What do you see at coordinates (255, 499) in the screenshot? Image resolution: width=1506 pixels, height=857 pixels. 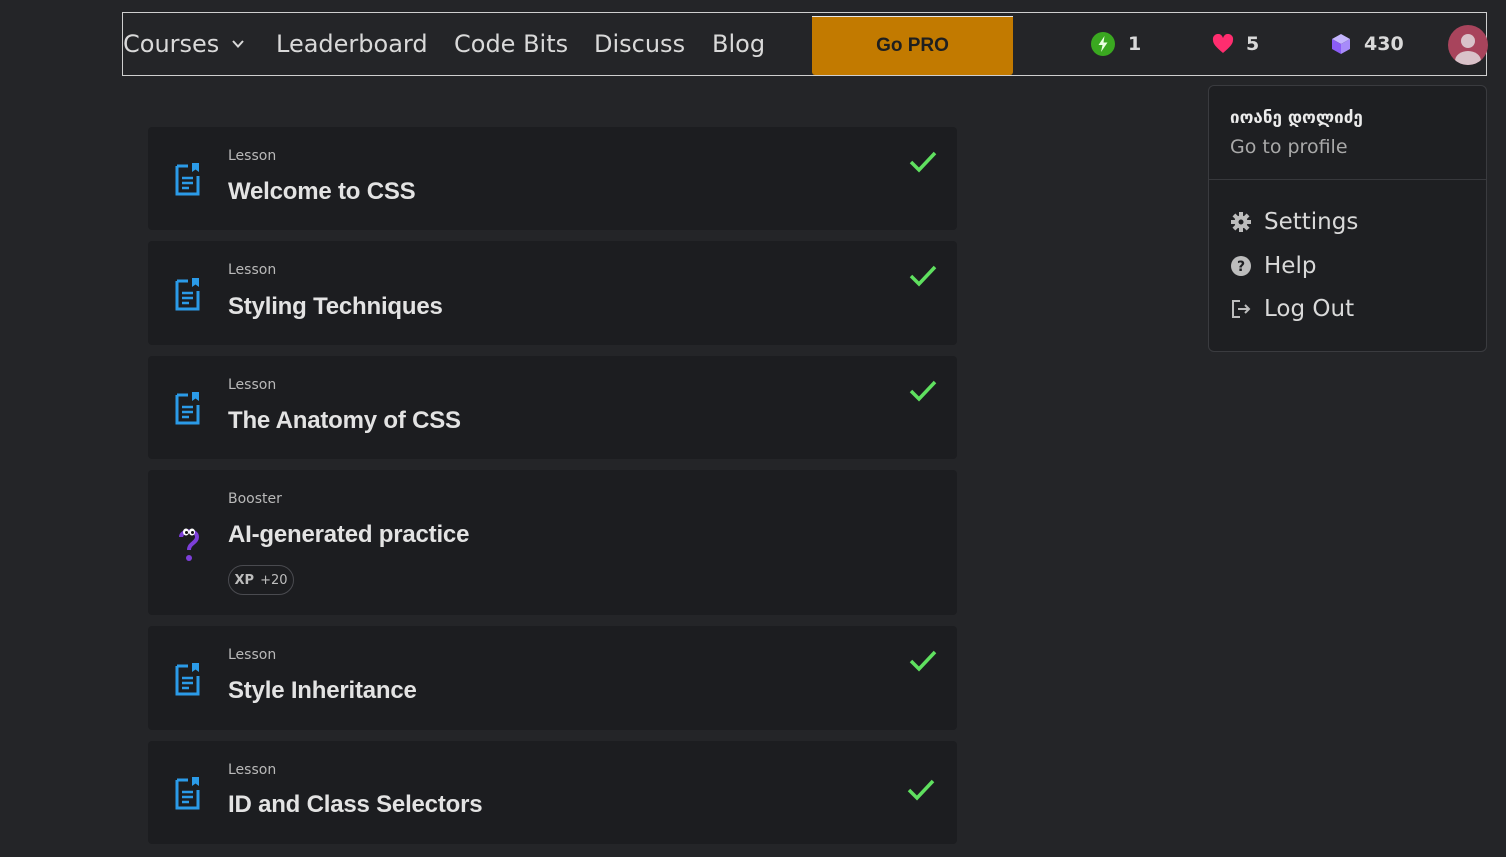 I see `booster-kind: Booster` at bounding box center [255, 499].